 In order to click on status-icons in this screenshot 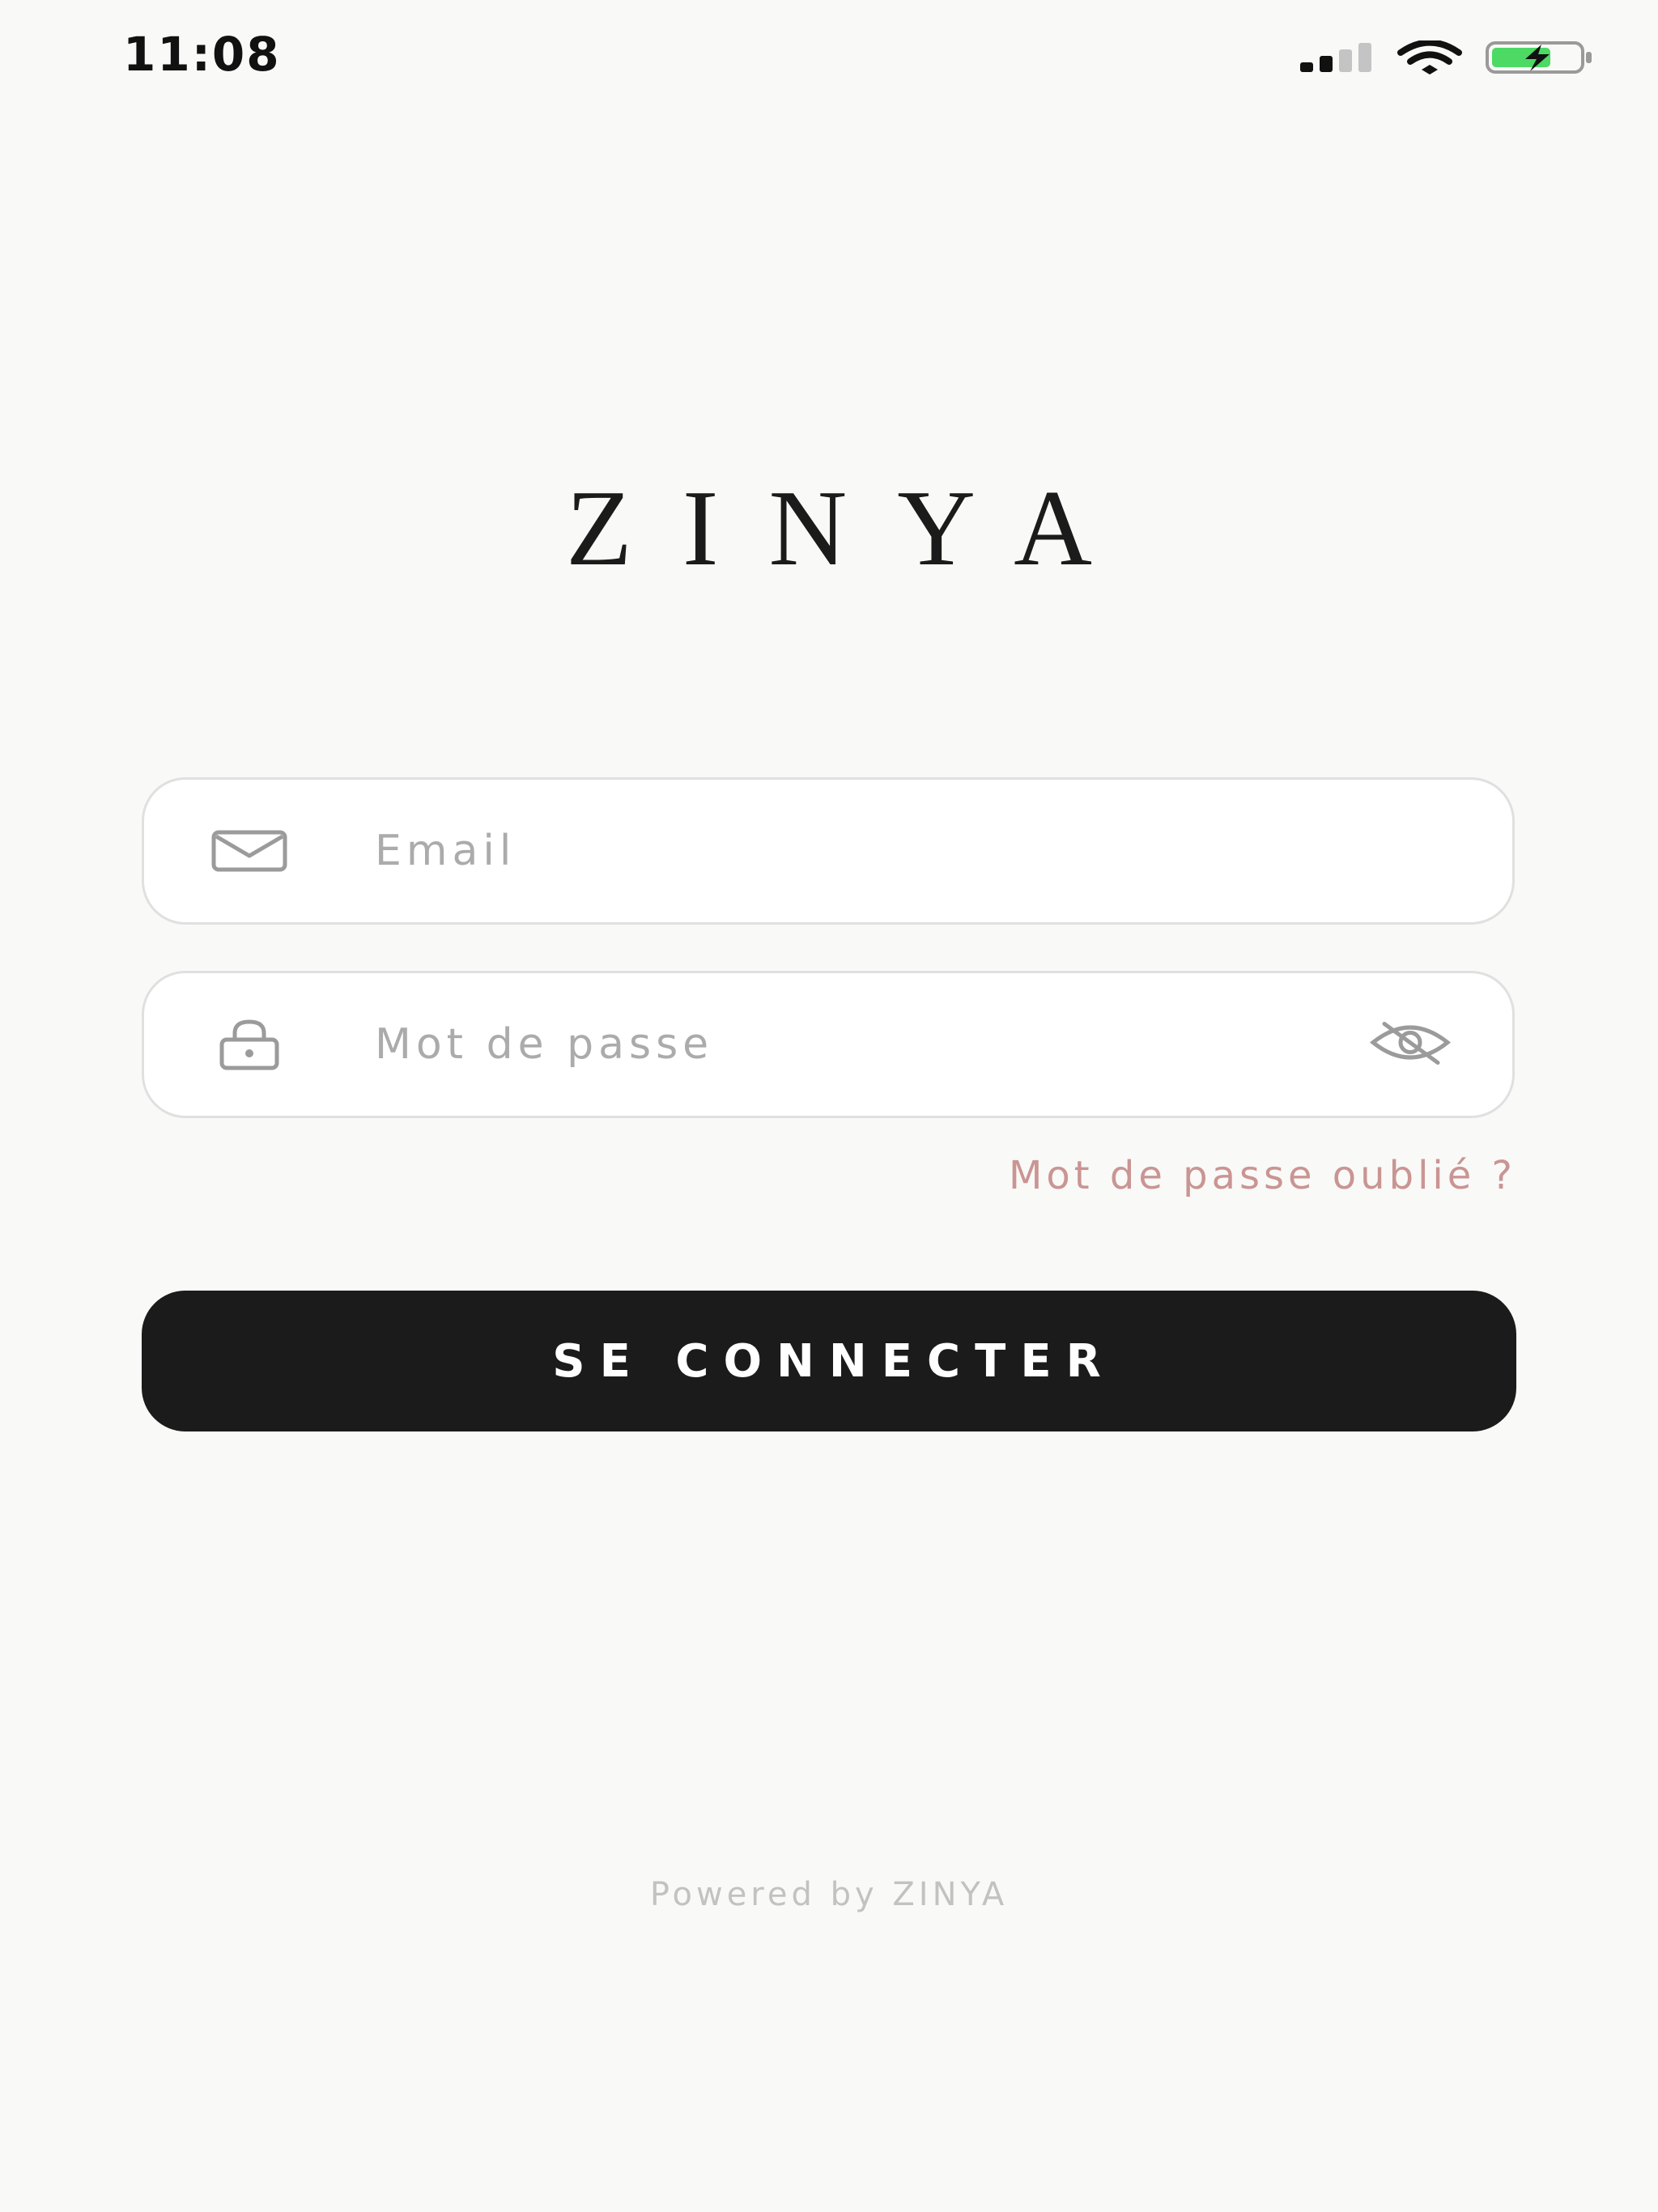, I will do `click(1447, 57)`.